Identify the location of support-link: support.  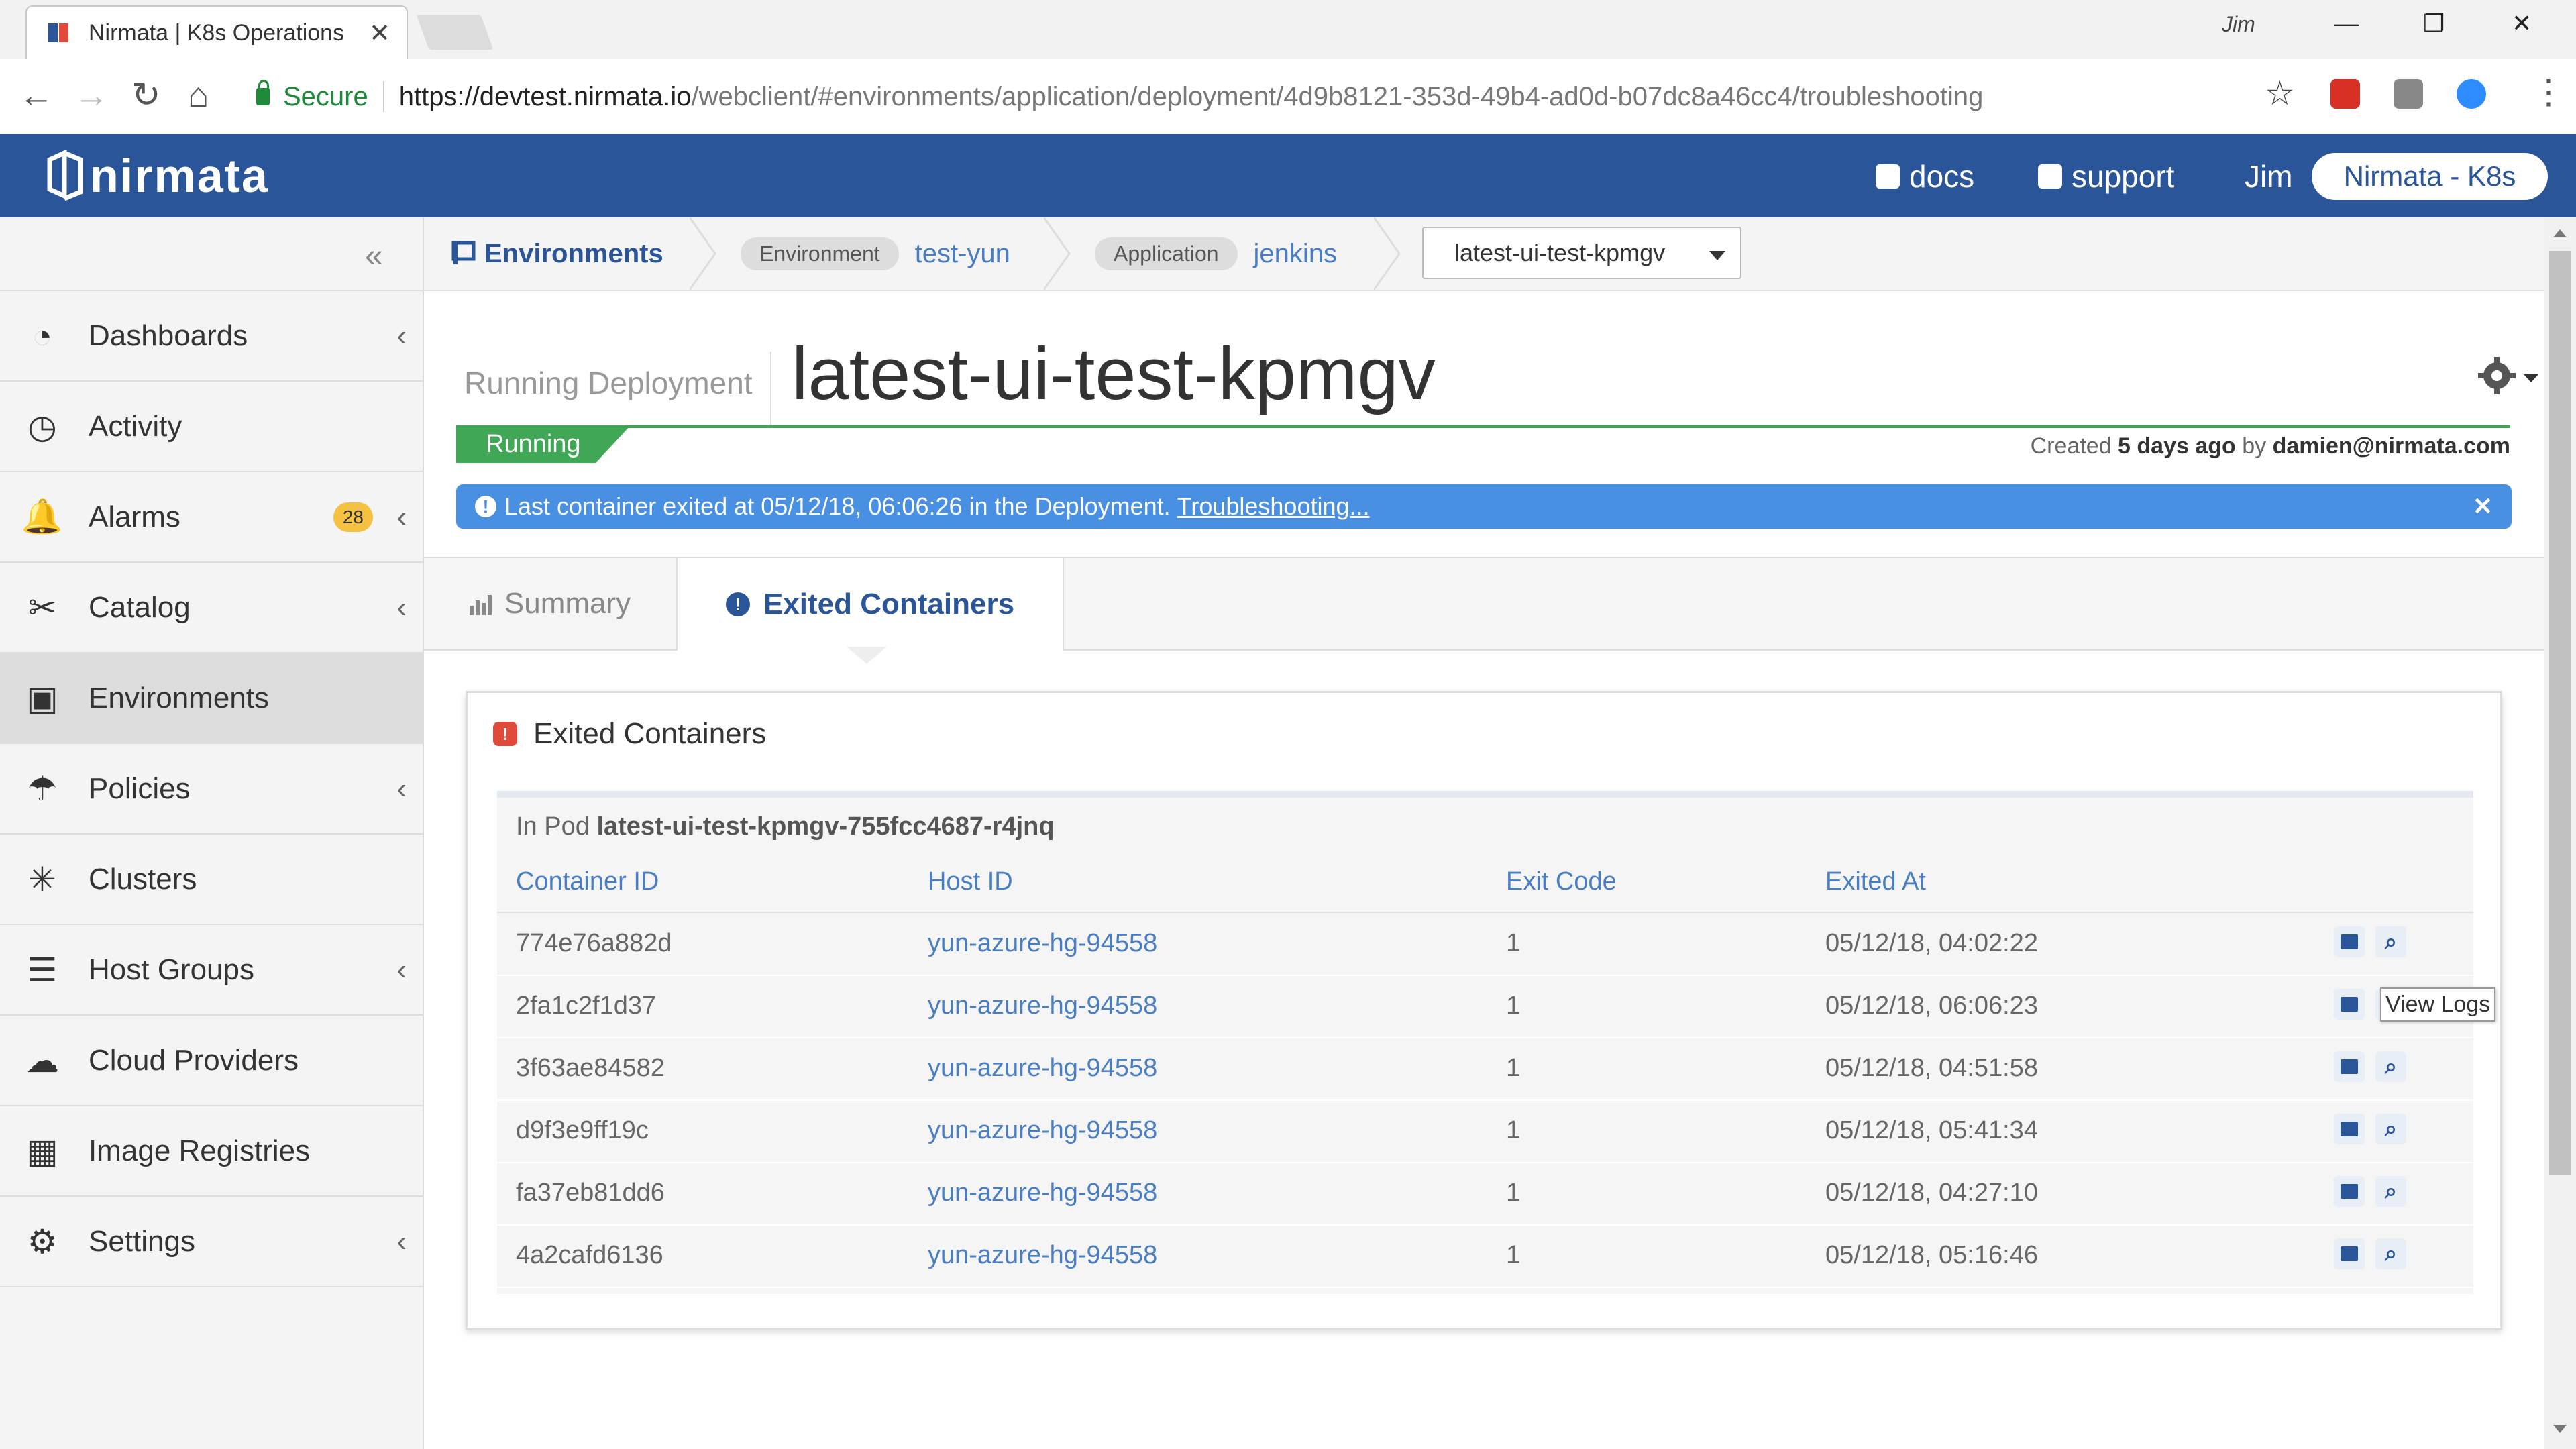
(2106, 176).